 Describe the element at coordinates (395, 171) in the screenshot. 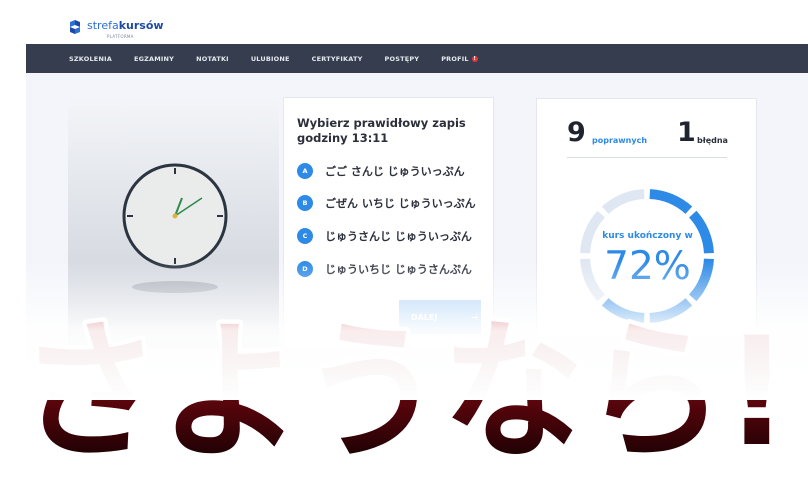

I see `answer-text: ごご さんじ じゅういっぷん` at that location.